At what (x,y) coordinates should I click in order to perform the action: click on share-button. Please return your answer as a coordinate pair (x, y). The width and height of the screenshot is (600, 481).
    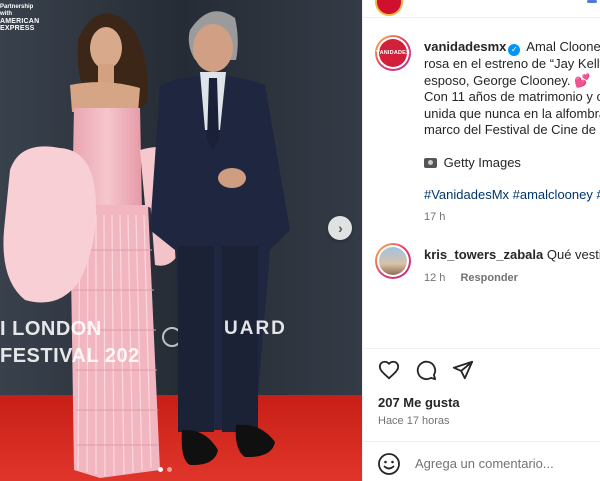
    Looking at the image, I should click on (463, 370).